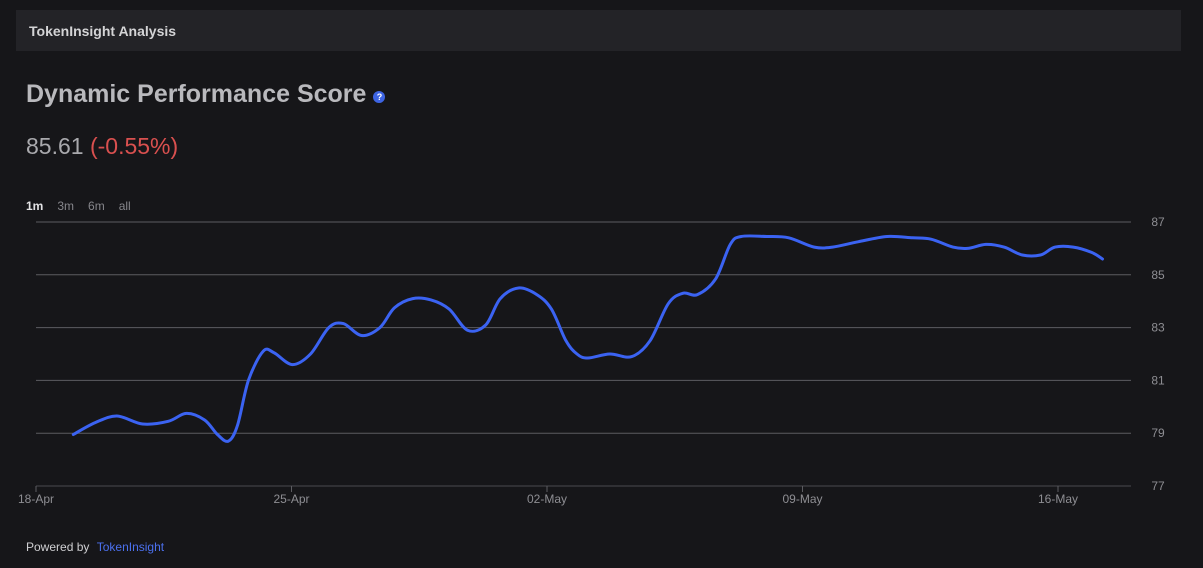  Describe the element at coordinates (36, 499) in the screenshot. I see `x-tick-label: 18-Apr` at that location.